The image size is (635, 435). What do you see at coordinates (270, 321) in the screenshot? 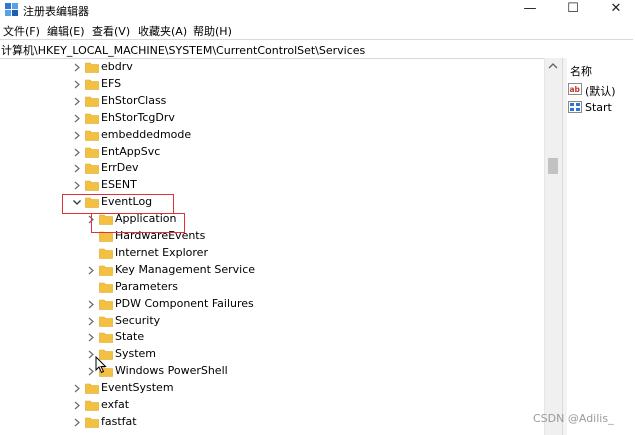
I see `tree-node-security: Security` at bounding box center [270, 321].